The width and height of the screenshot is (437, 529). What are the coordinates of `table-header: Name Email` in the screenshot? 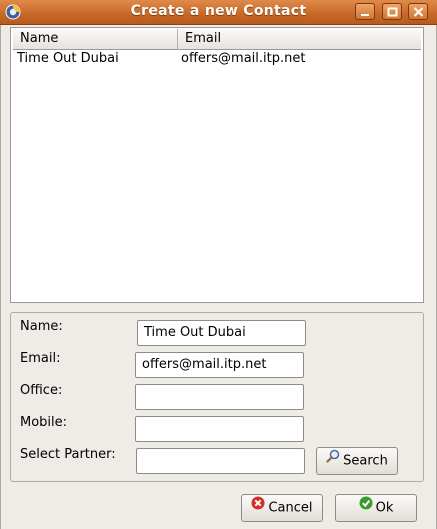 It's located at (217, 39).